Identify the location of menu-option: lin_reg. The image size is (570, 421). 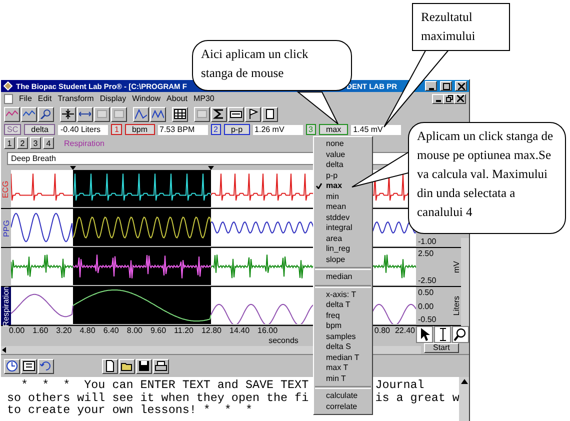
(343, 249).